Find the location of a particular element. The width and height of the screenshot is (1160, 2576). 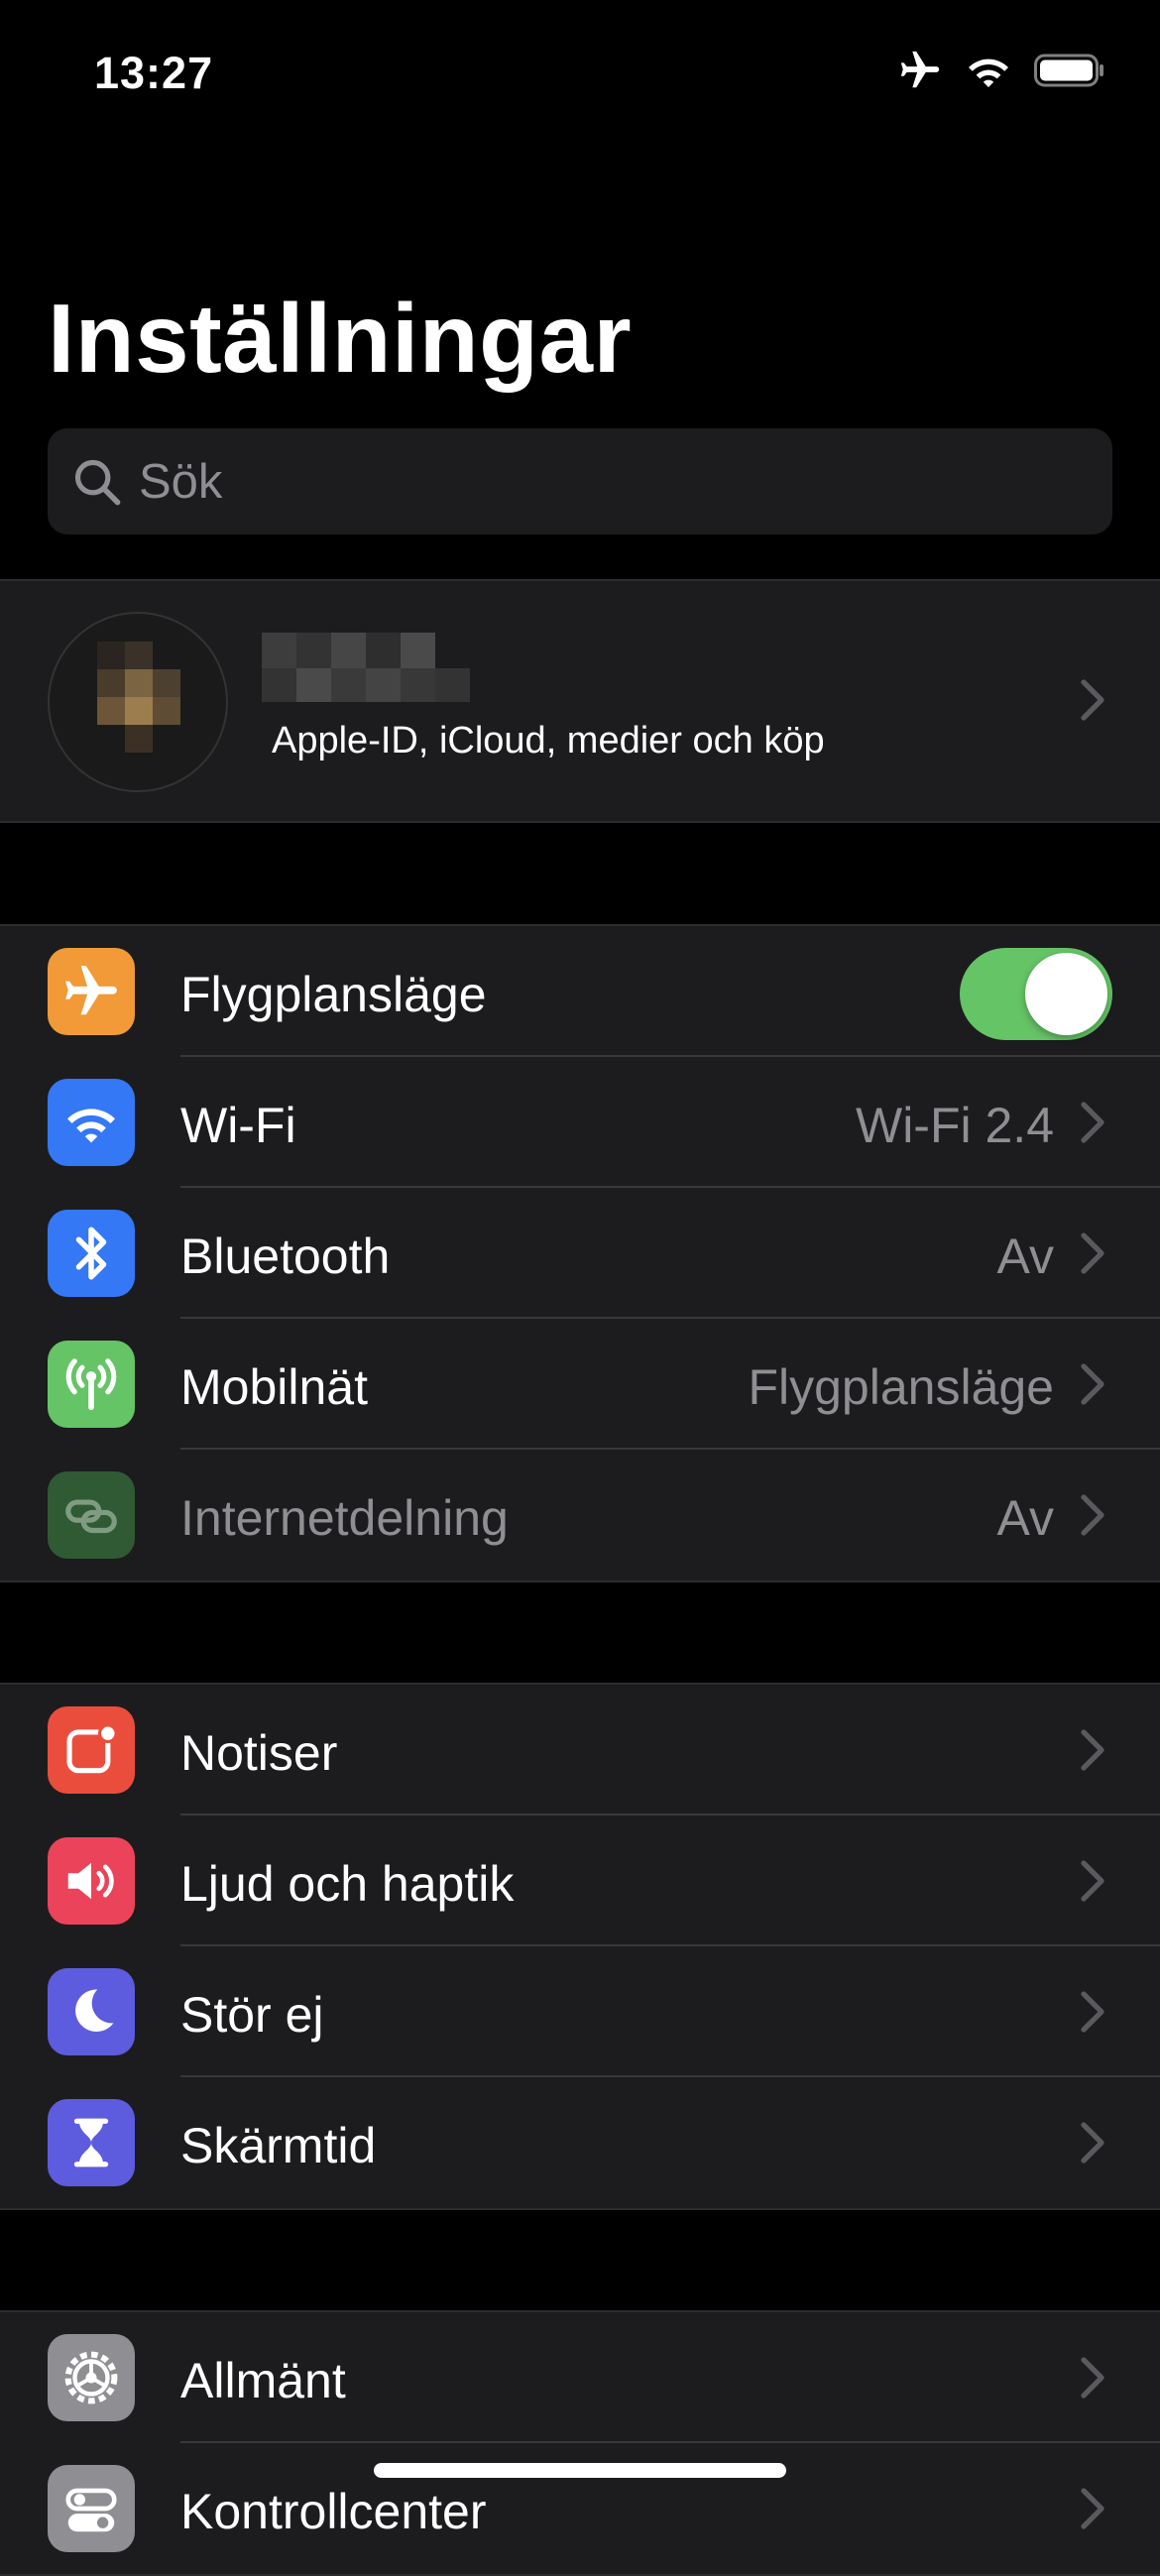

row-label: Notiser is located at coordinates (259, 1753).